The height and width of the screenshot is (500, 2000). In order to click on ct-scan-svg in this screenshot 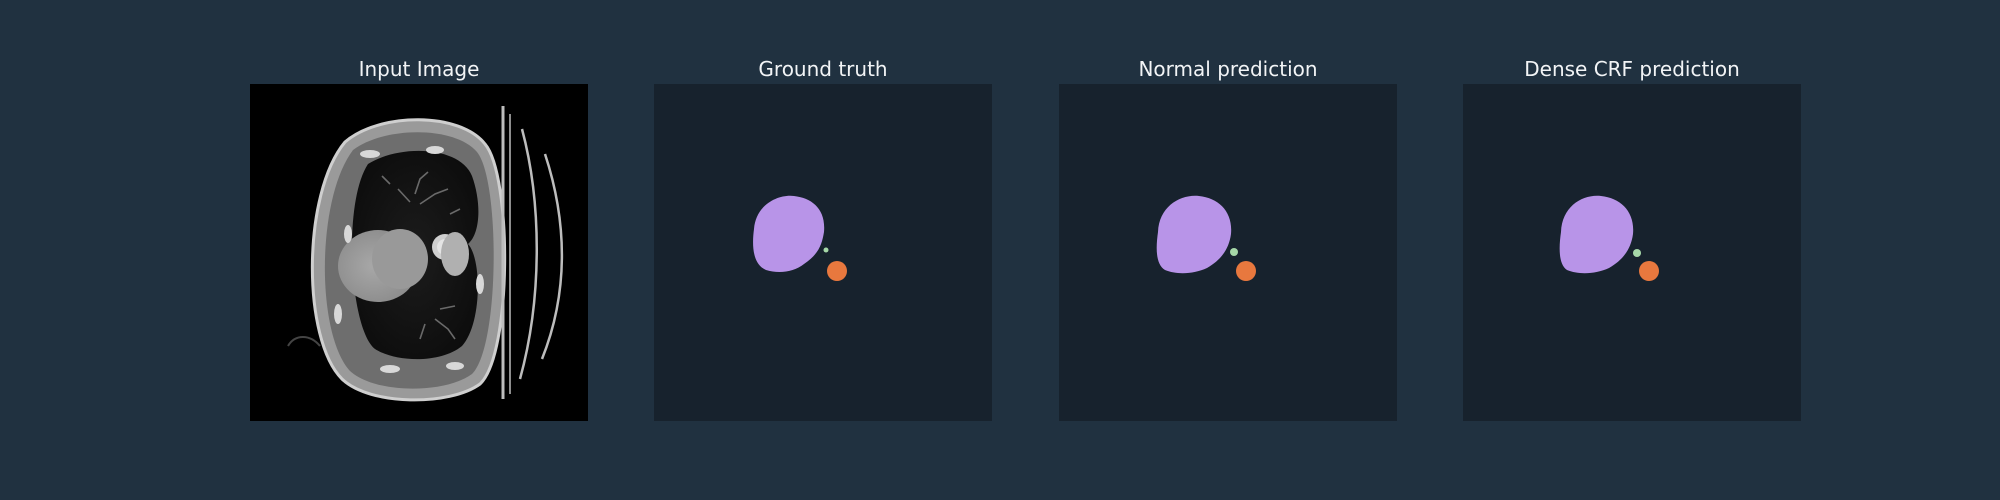, I will do `click(419, 252)`.